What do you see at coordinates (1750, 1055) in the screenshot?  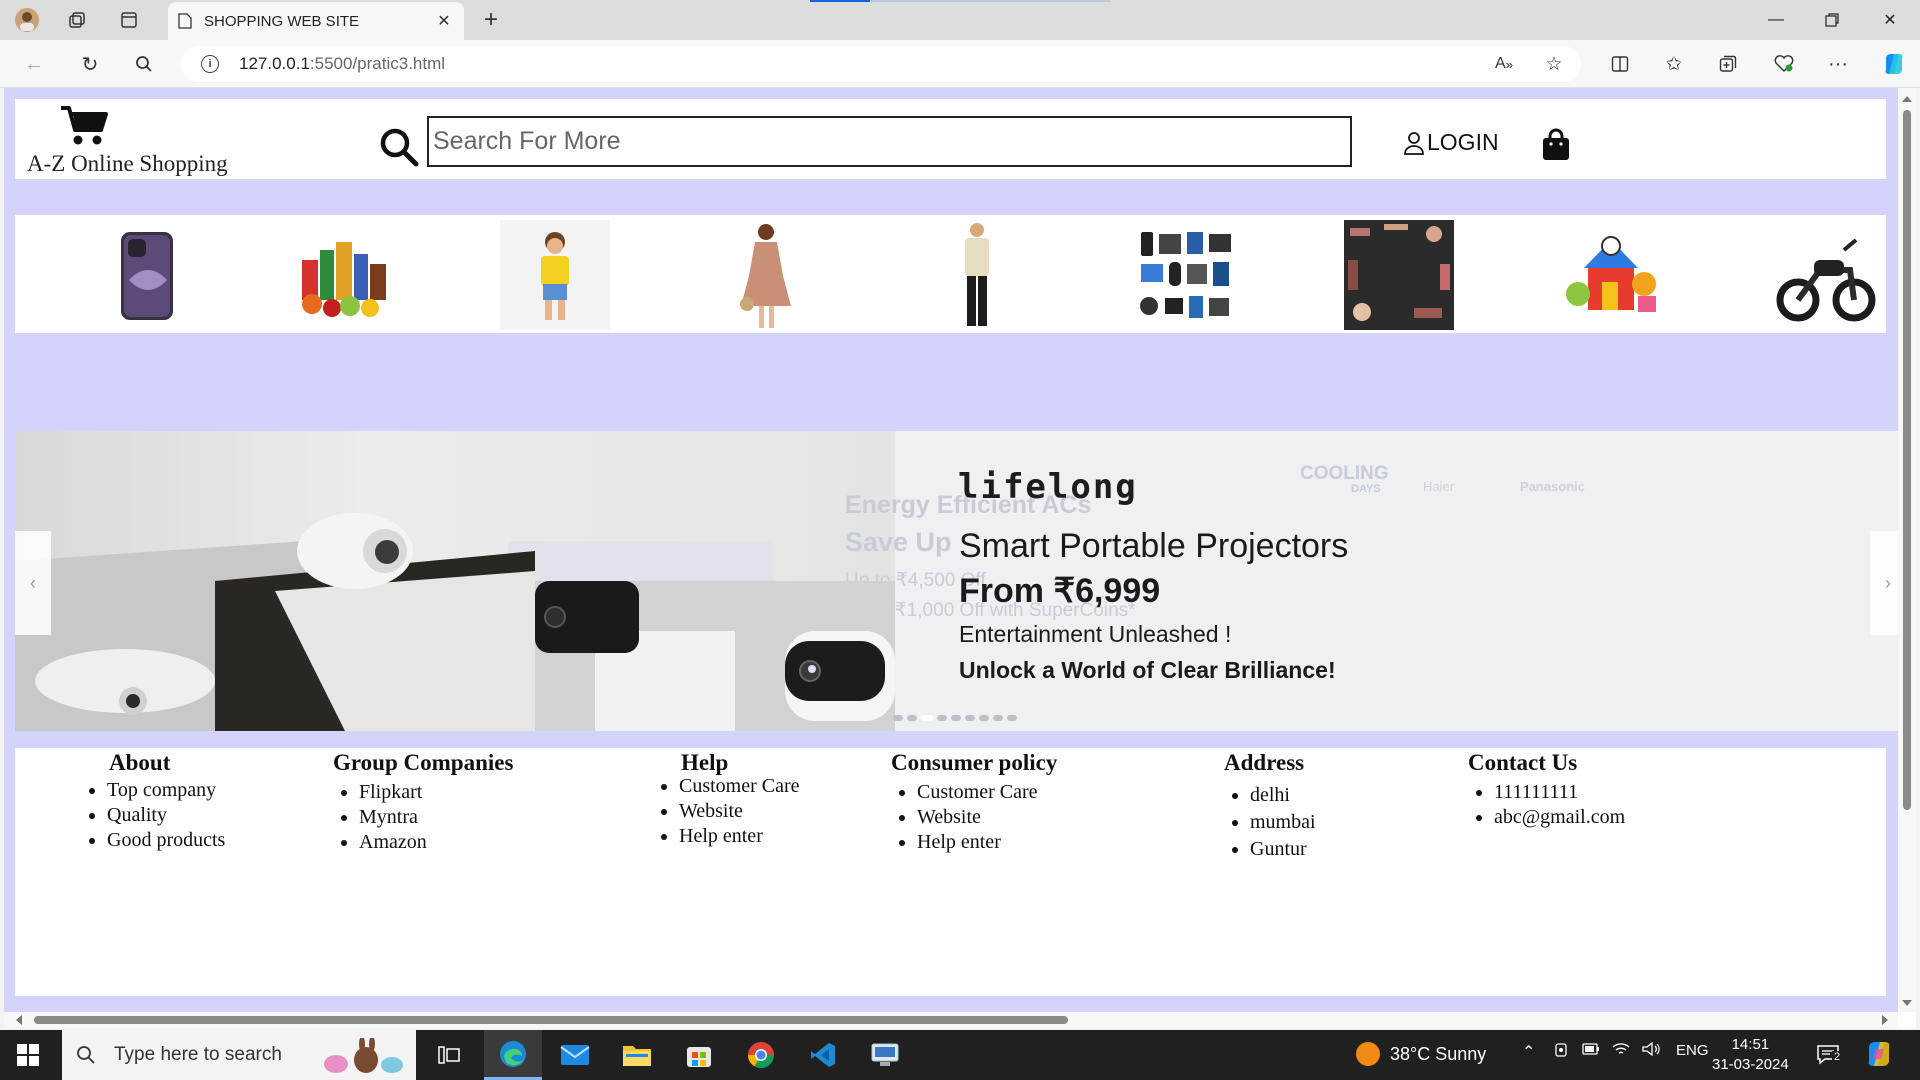 I see `taskbar-clock: 14:51 31-03-2024` at bounding box center [1750, 1055].